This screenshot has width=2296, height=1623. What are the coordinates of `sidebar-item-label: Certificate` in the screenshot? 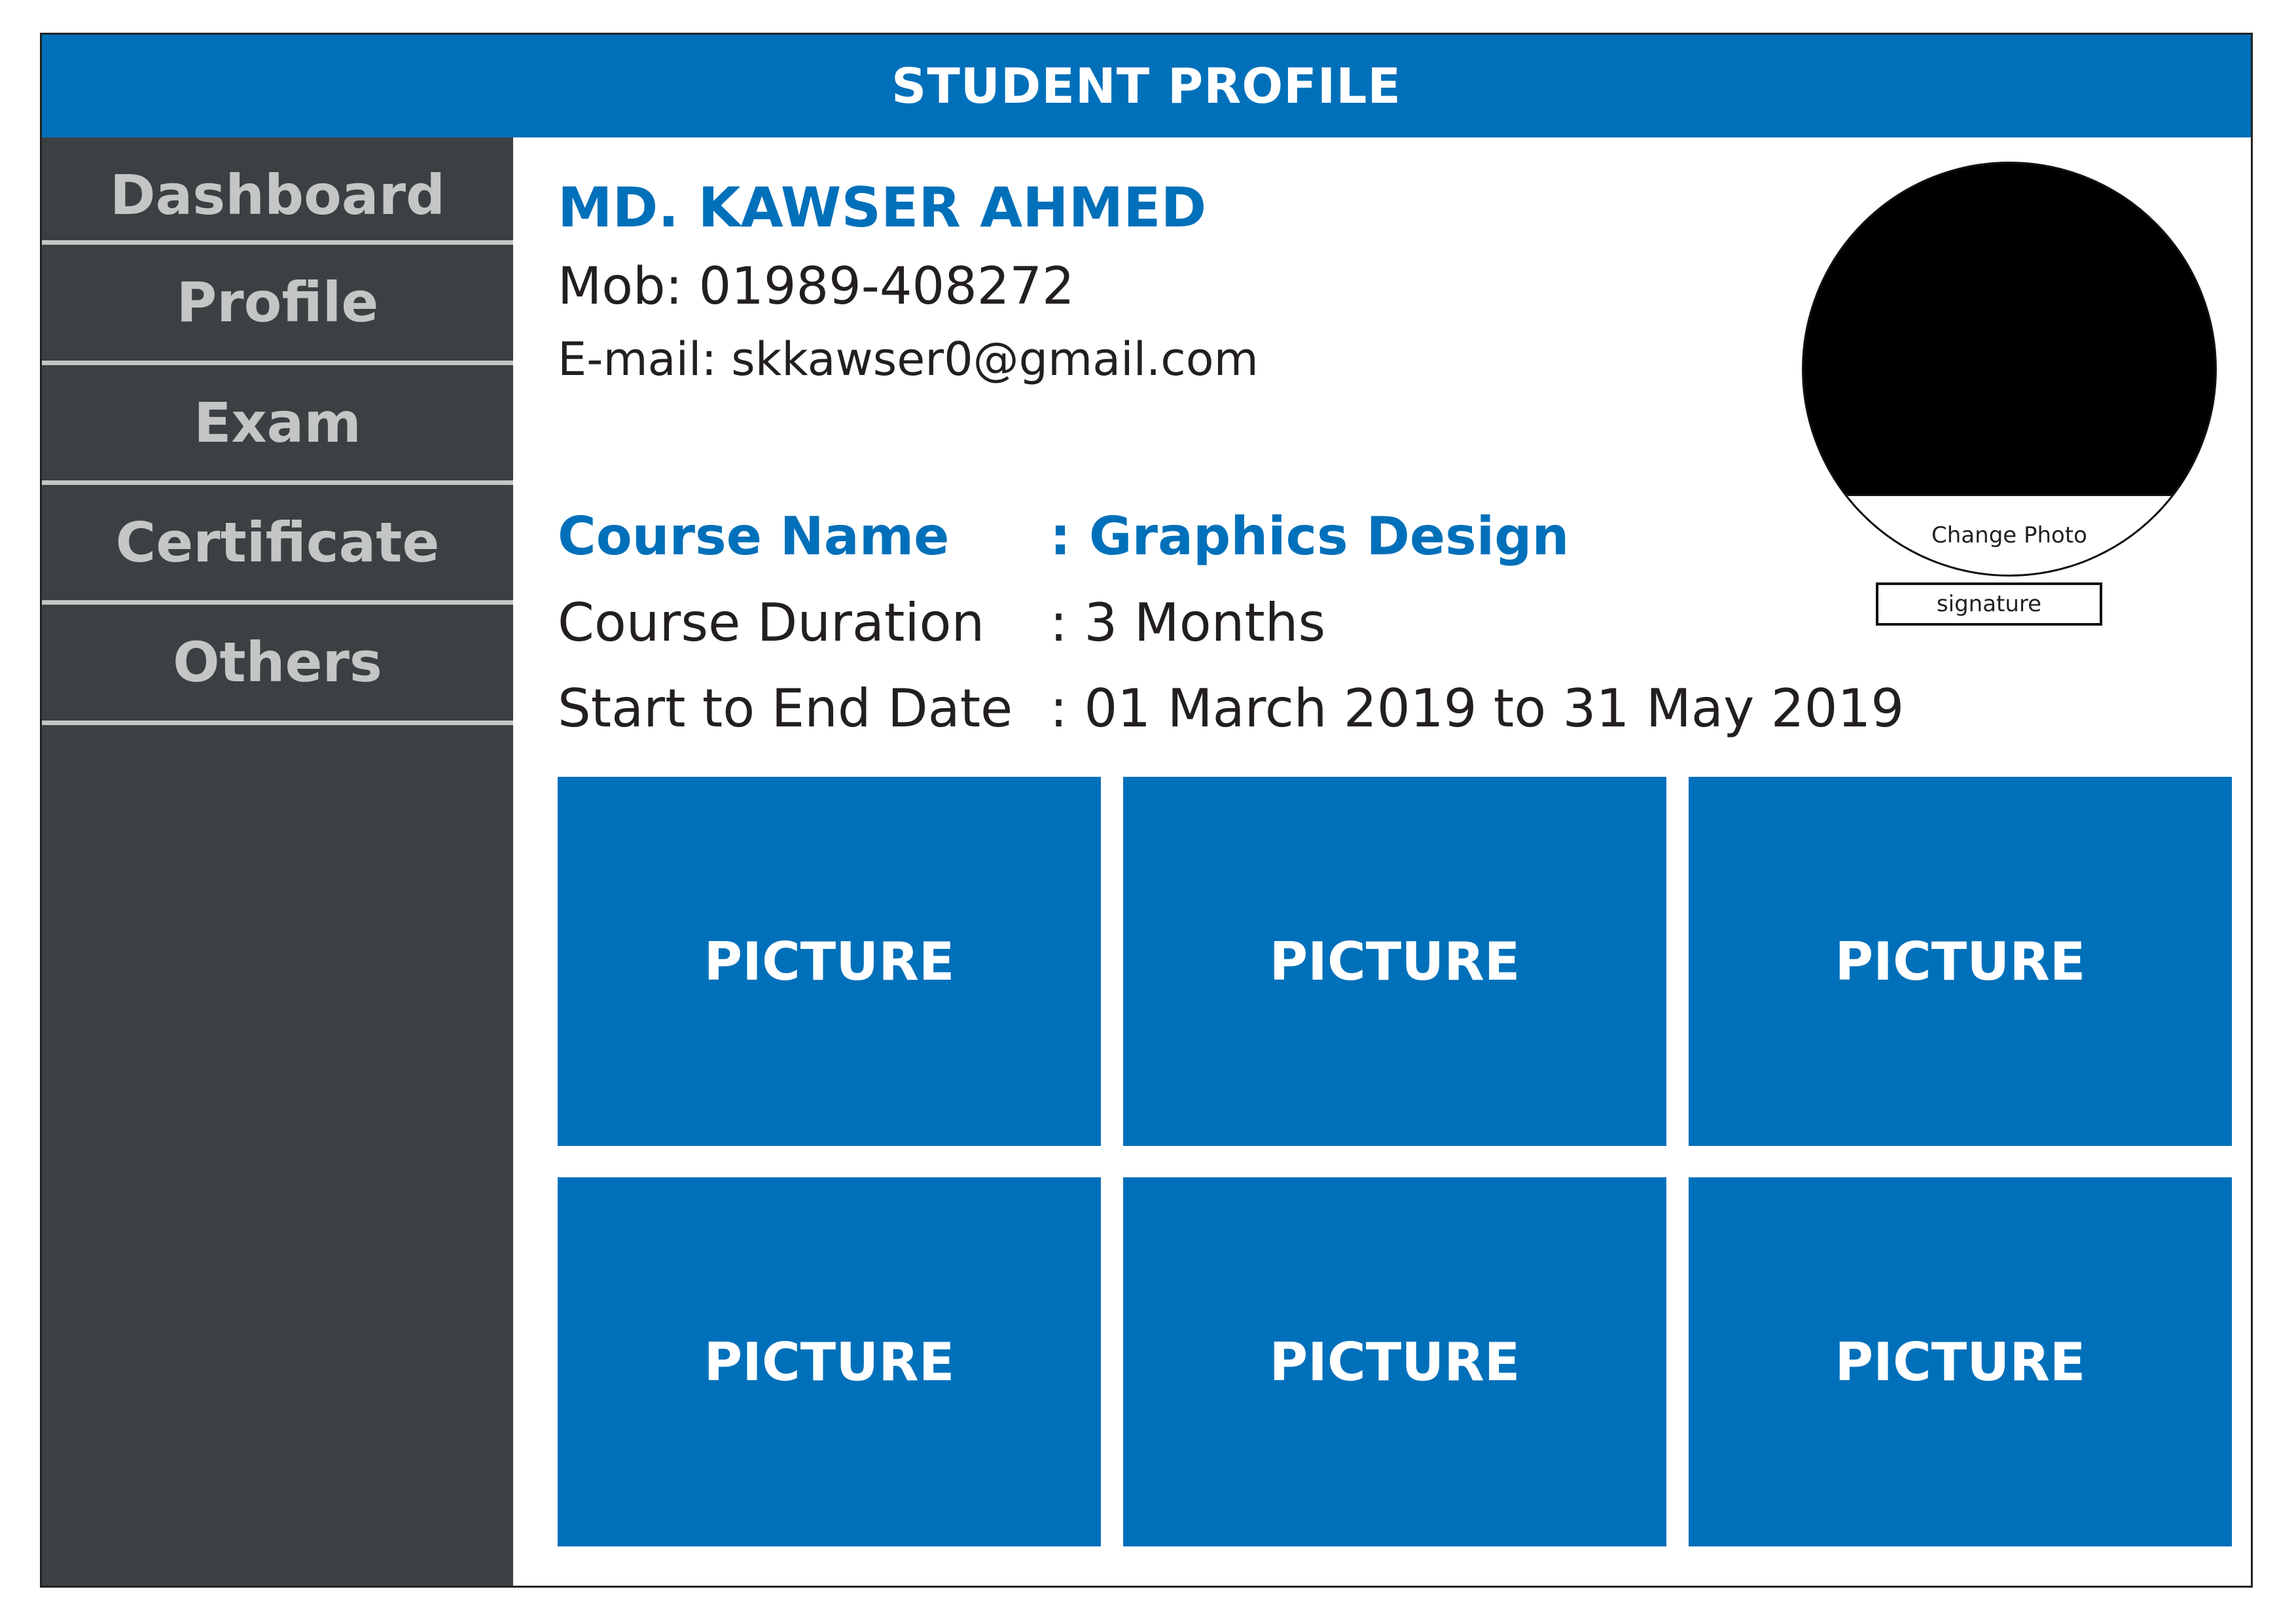 It's located at (277, 542).